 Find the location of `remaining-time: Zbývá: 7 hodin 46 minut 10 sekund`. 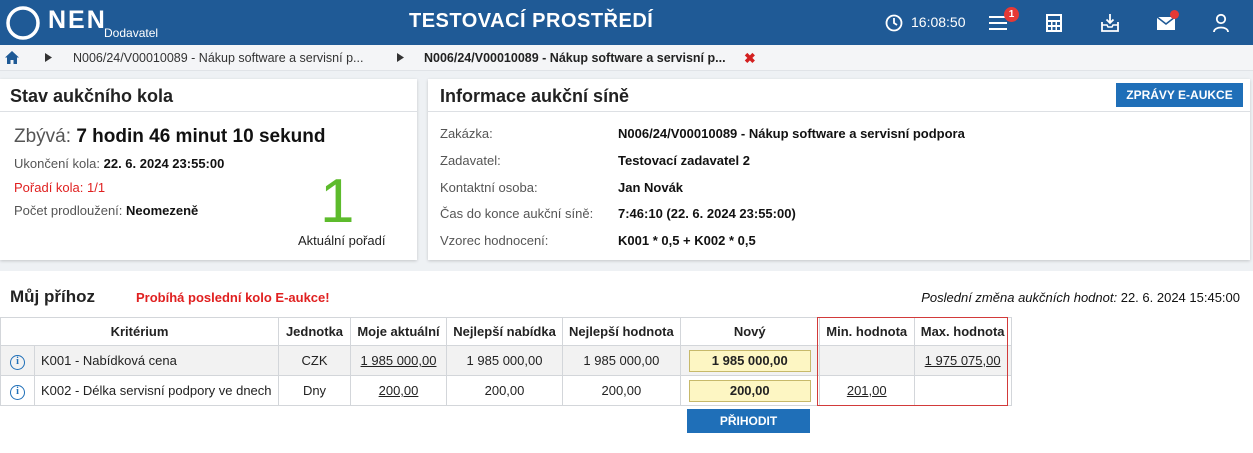

remaining-time: Zbývá: 7 hodin 46 minut 10 sekund is located at coordinates (169, 137).